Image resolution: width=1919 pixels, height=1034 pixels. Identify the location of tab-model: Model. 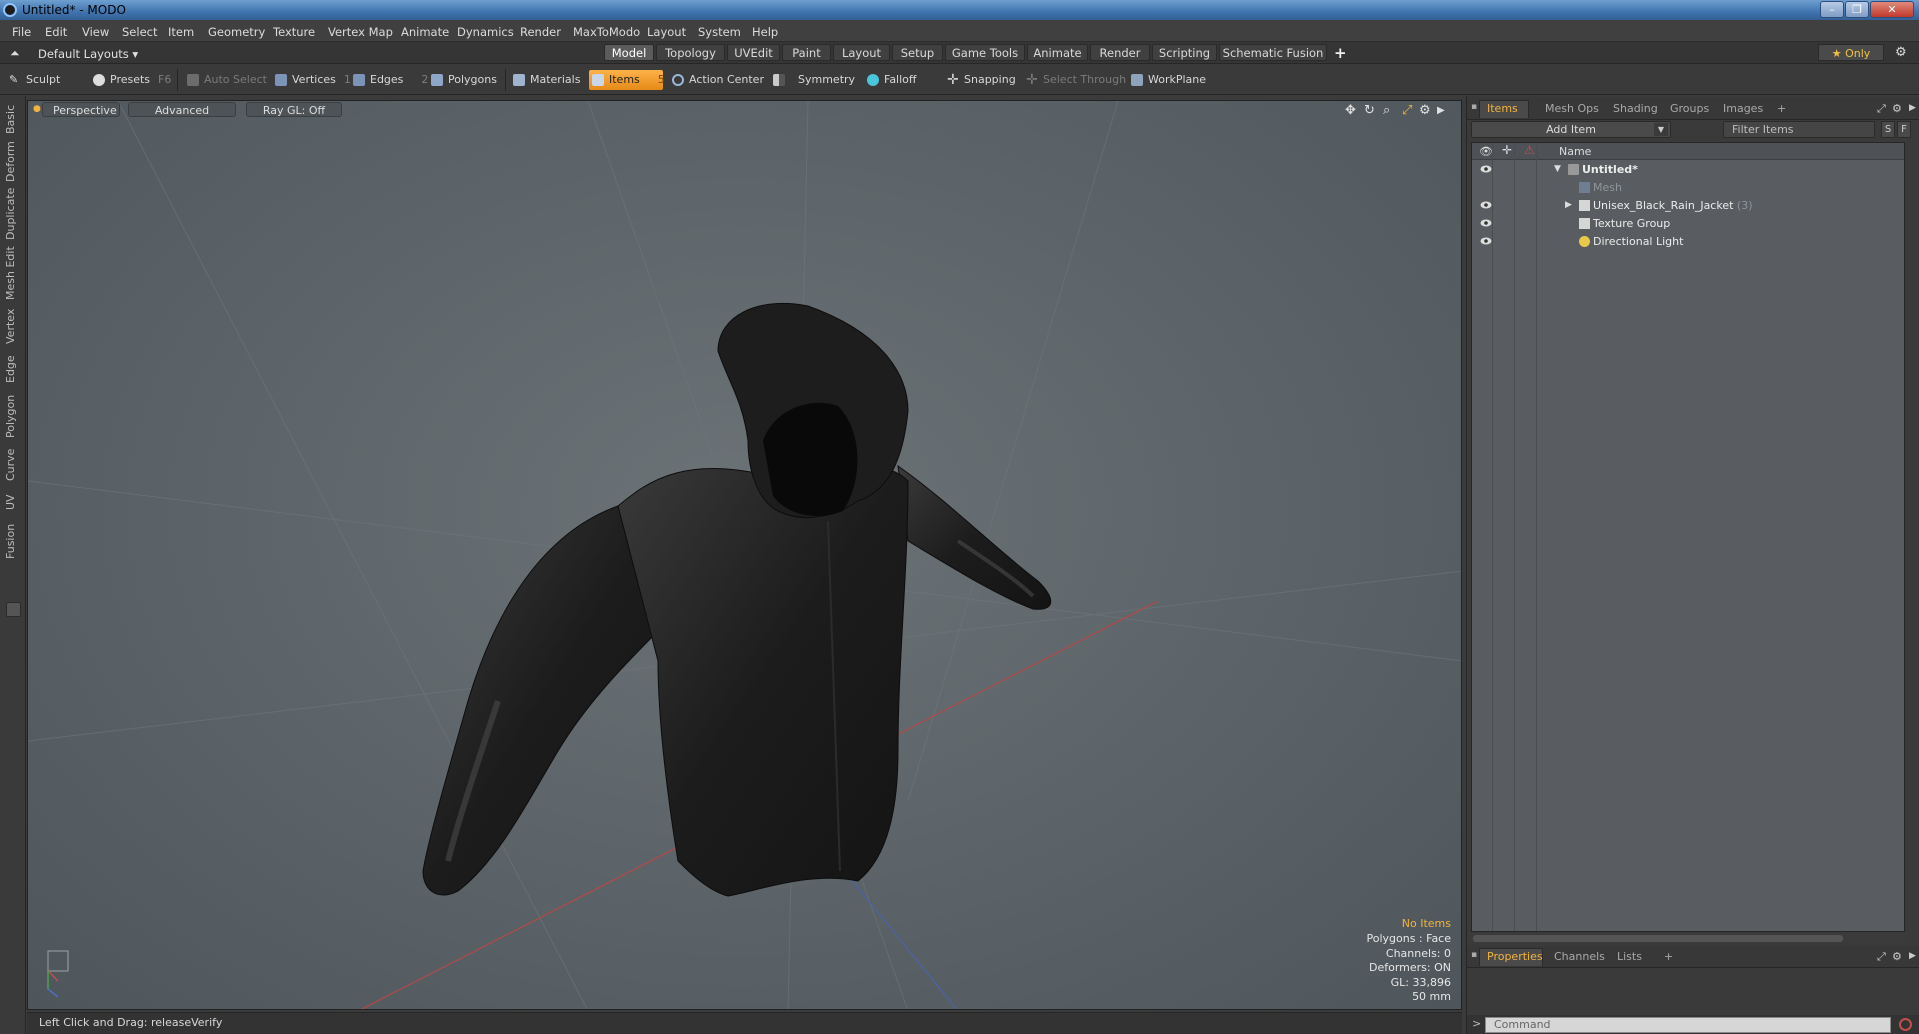
(629, 52).